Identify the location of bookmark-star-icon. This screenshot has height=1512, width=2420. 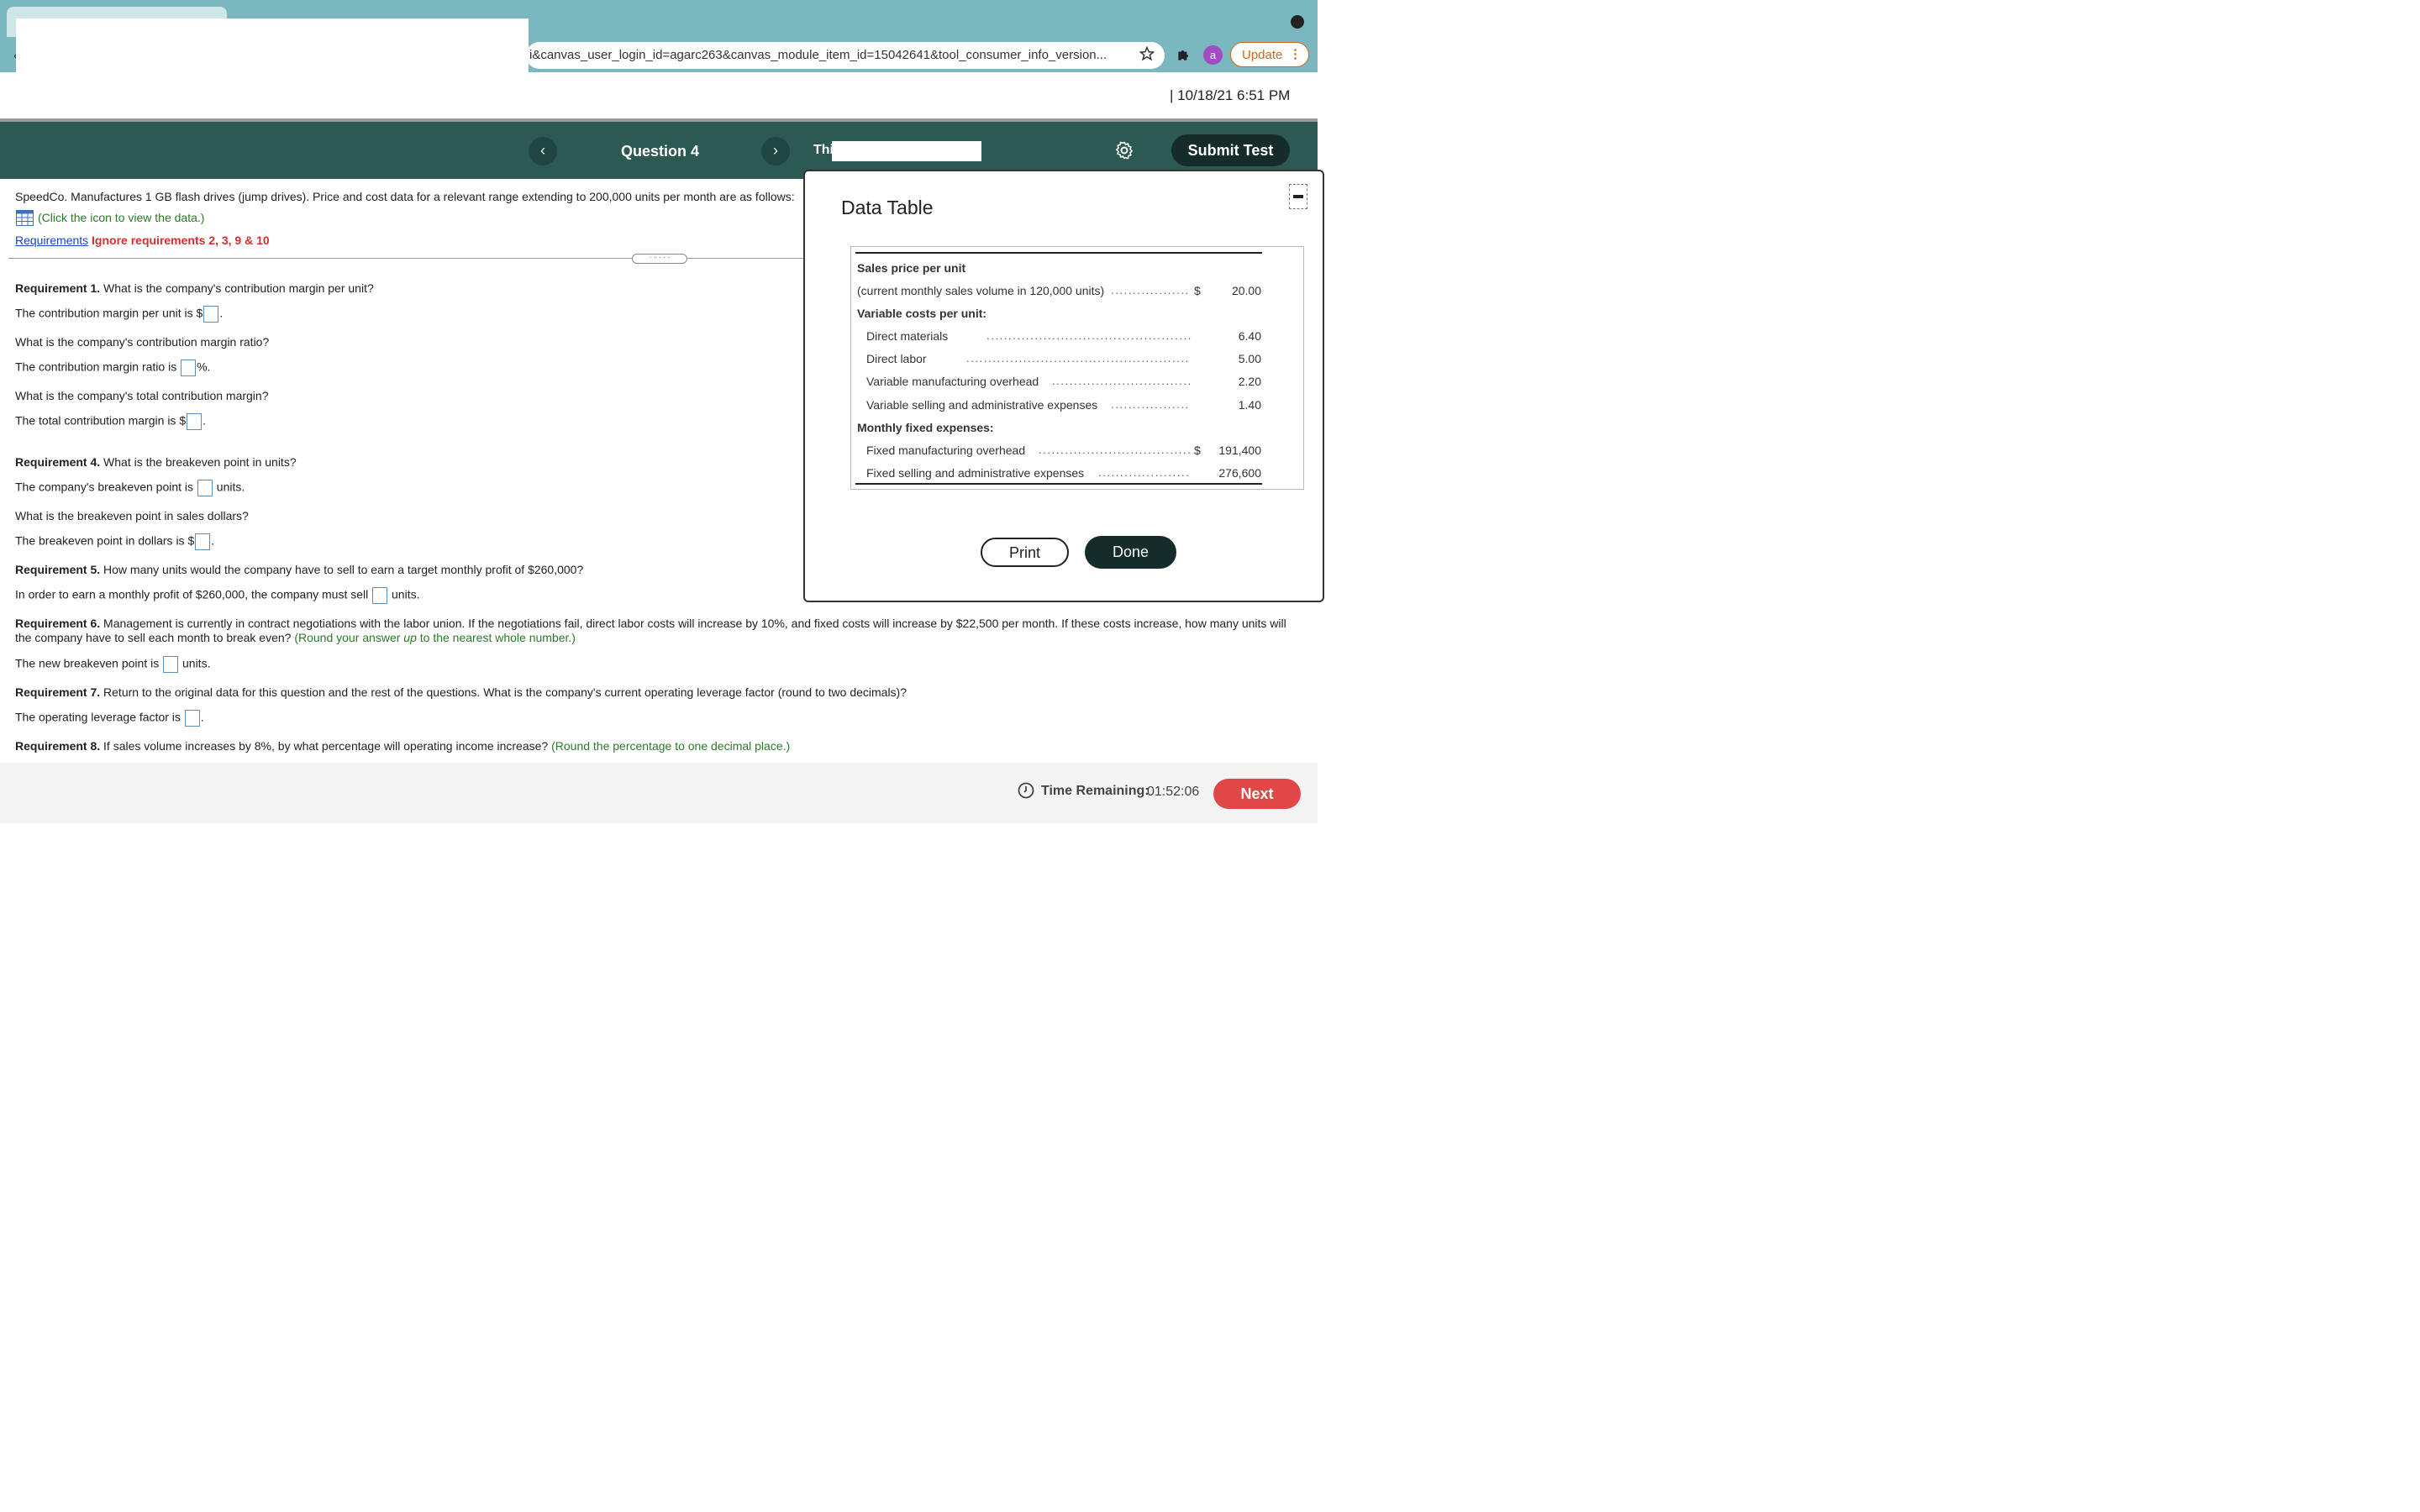
(1147, 53).